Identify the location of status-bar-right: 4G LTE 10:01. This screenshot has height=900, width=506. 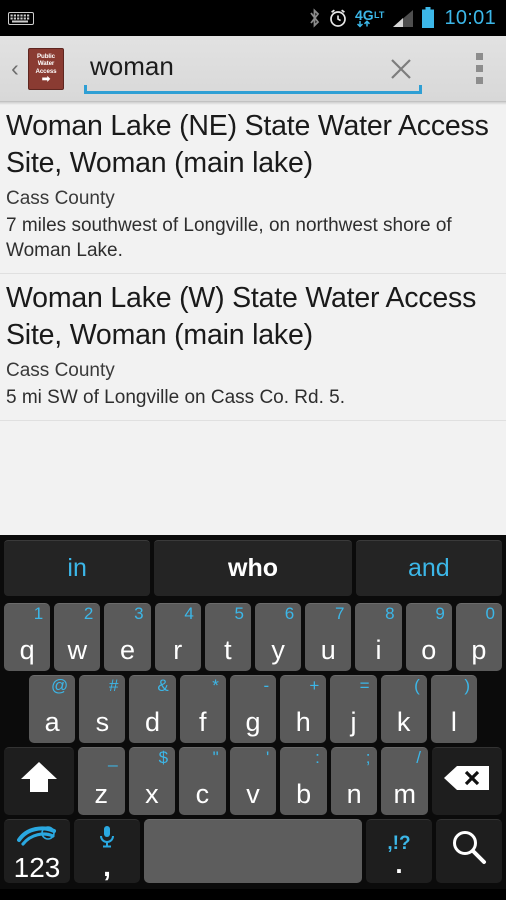
(402, 18).